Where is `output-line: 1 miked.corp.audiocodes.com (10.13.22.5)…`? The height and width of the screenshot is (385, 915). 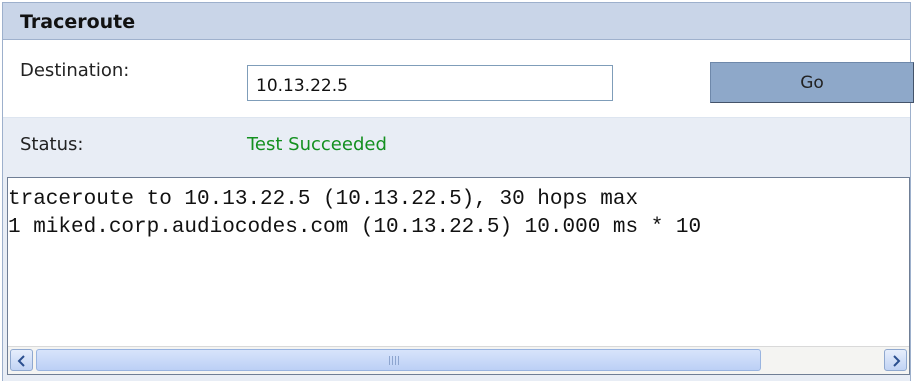
output-line: 1 miked.corp.audiocodes.com (10.13.22.5)… is located at coordinates (355, 227).